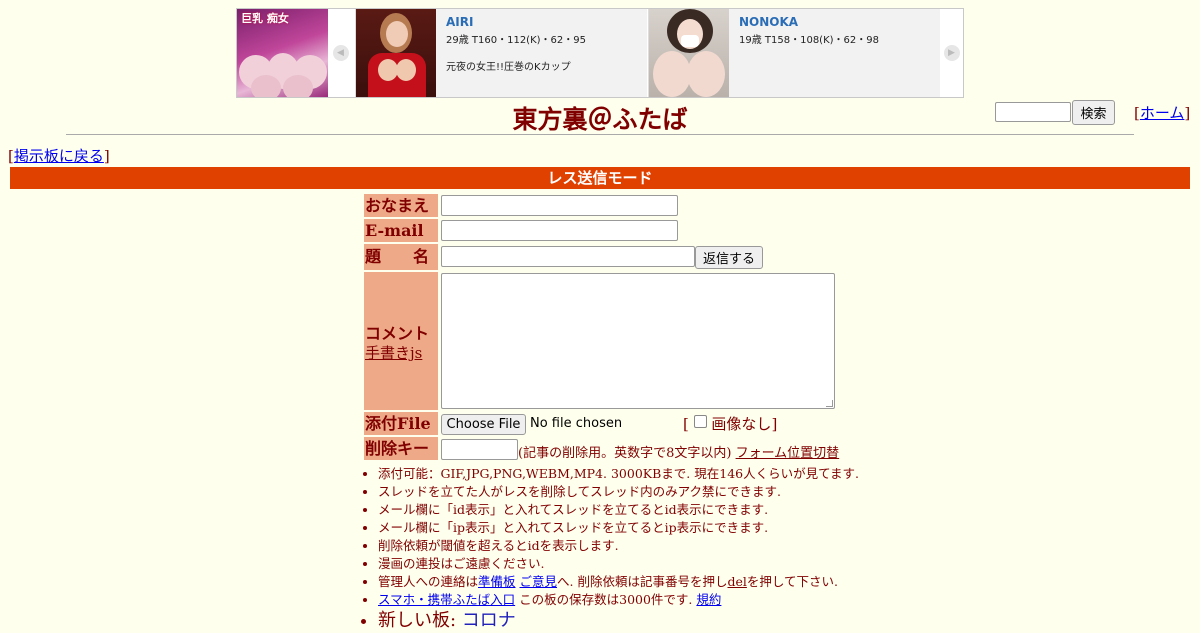 The image size is (1200, 633). Describe the element at coordinates (700, 421) in the screenshot. I see `no-image-checkbox` at that location.